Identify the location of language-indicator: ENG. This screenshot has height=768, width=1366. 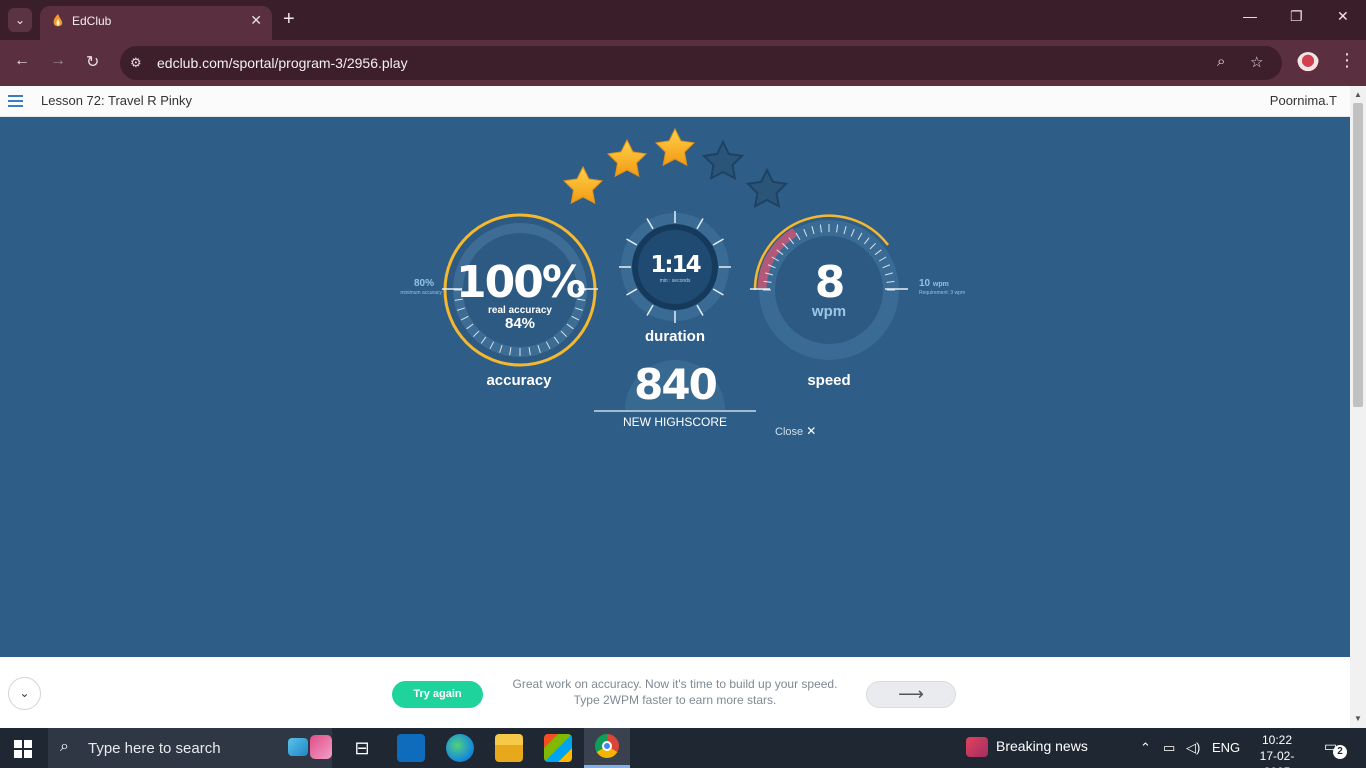
(1226, 747).